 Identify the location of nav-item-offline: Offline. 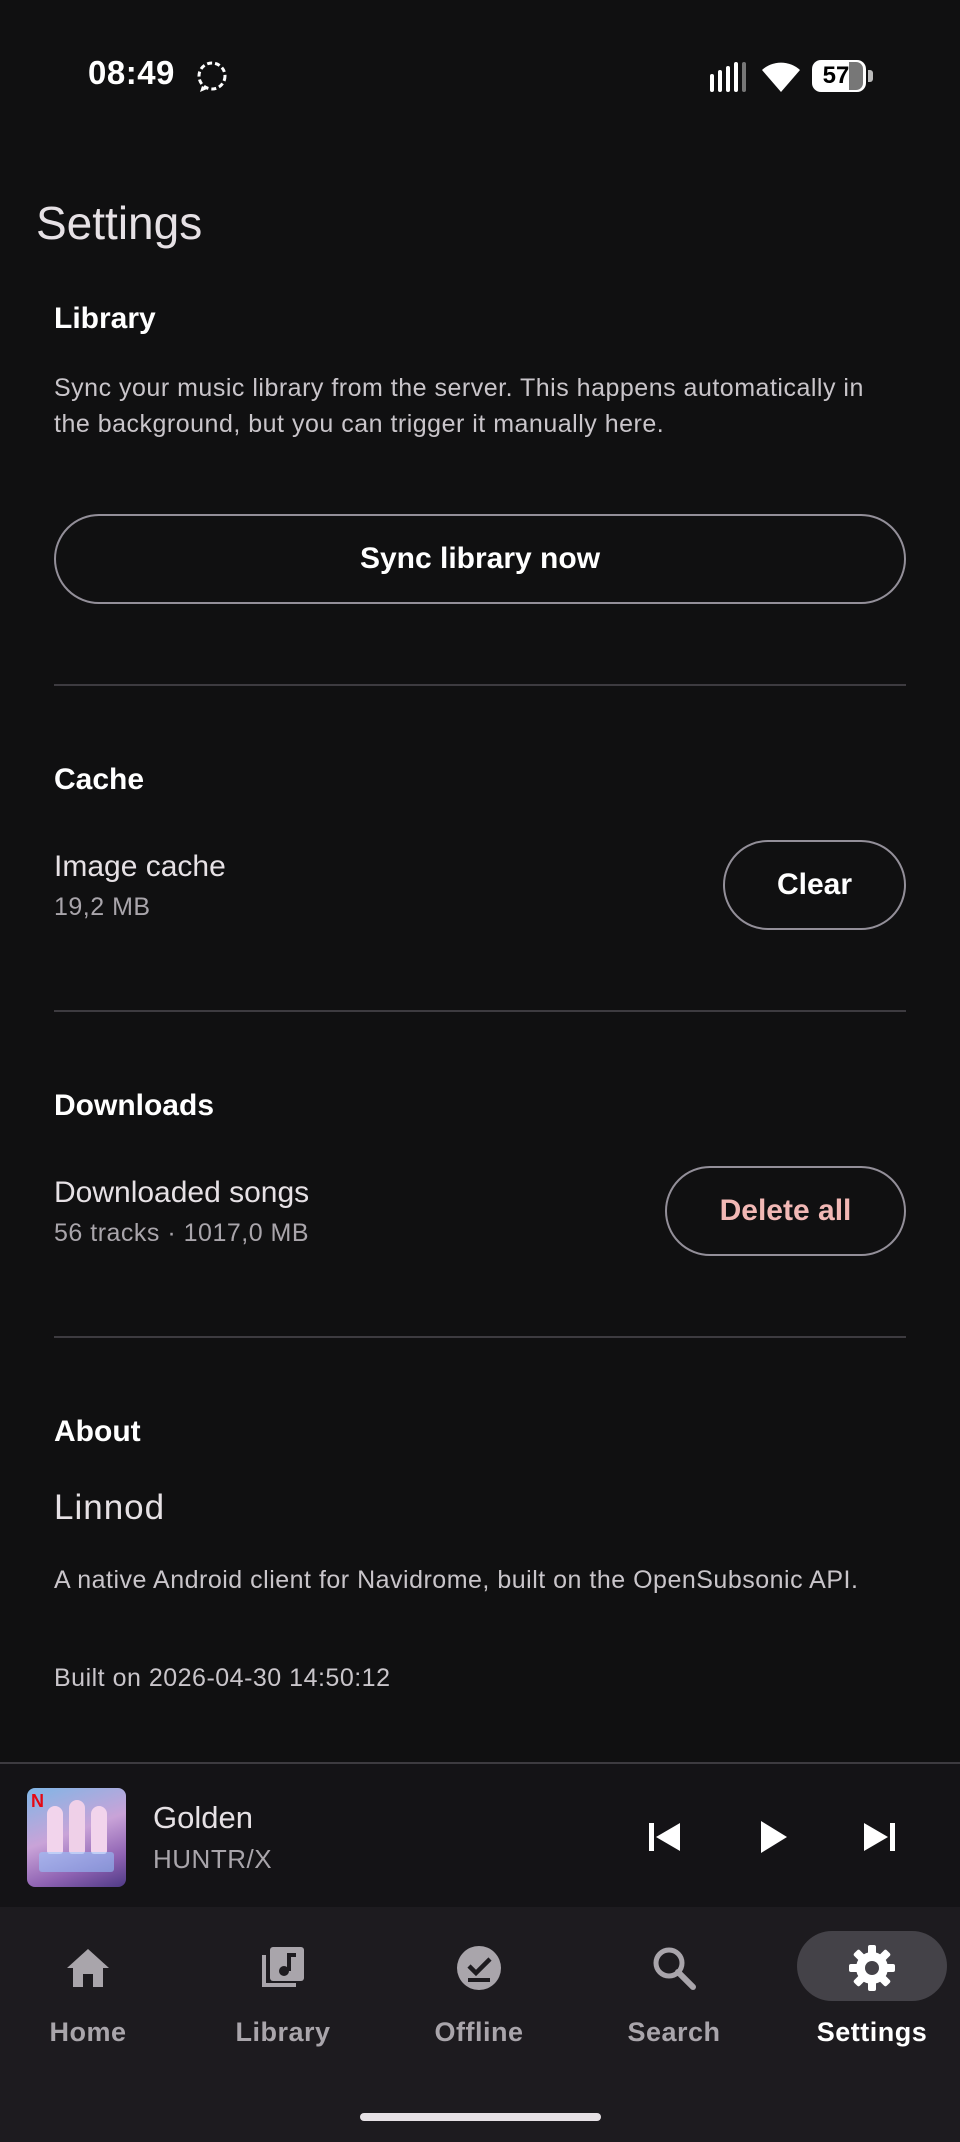
(479, 1991).